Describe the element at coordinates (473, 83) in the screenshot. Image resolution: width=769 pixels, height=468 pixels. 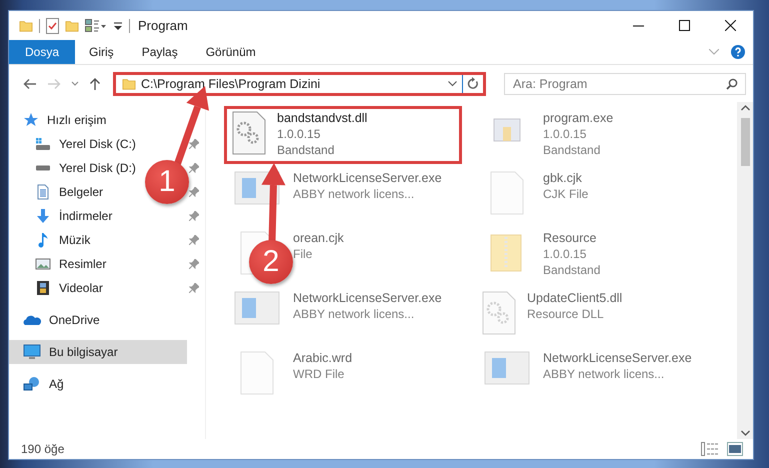
I see `refresh-icon` at that location.